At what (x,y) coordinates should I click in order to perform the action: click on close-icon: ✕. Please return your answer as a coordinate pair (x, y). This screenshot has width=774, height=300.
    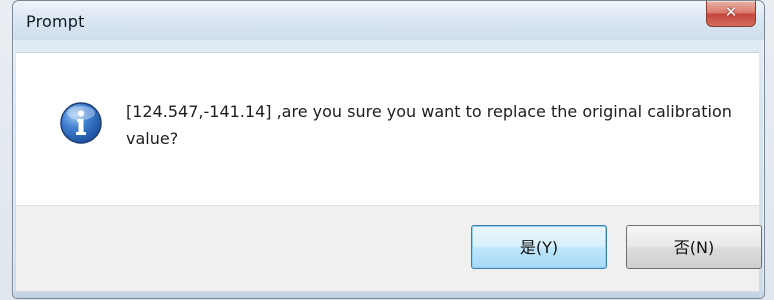
    Looking at the image, I should click on (731, 12).